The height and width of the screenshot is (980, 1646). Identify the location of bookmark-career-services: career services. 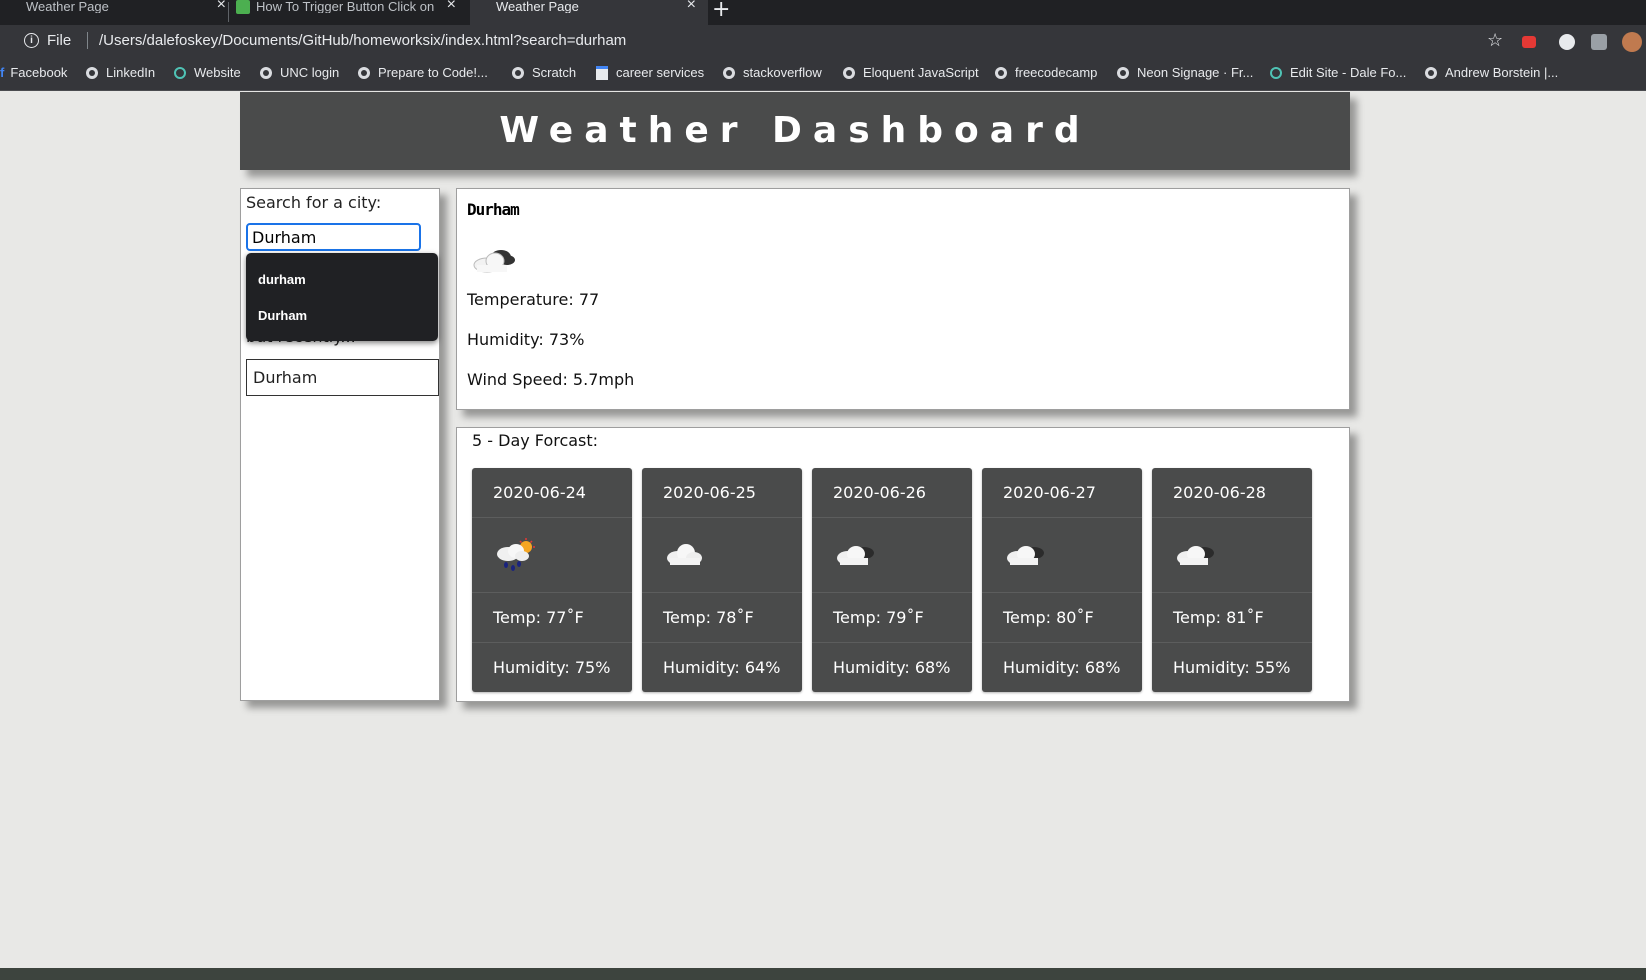
(650, 73).